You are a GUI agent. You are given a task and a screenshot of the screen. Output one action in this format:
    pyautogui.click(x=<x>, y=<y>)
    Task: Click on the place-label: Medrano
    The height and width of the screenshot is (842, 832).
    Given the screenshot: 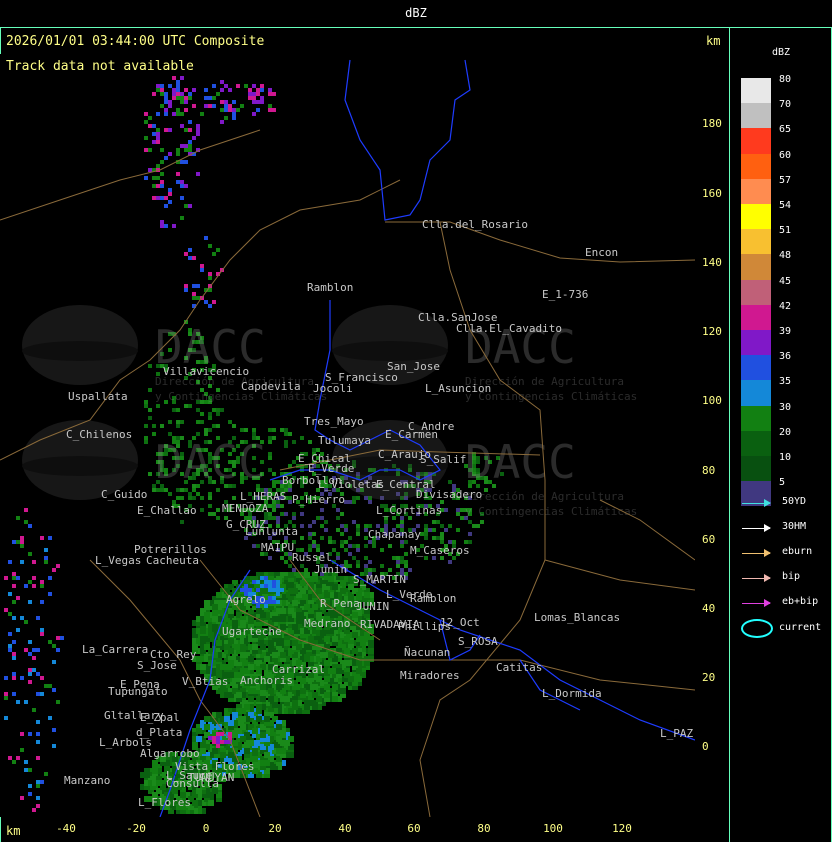 What is the action you would take?
    pyautogui.click(x=327, y=623)
    